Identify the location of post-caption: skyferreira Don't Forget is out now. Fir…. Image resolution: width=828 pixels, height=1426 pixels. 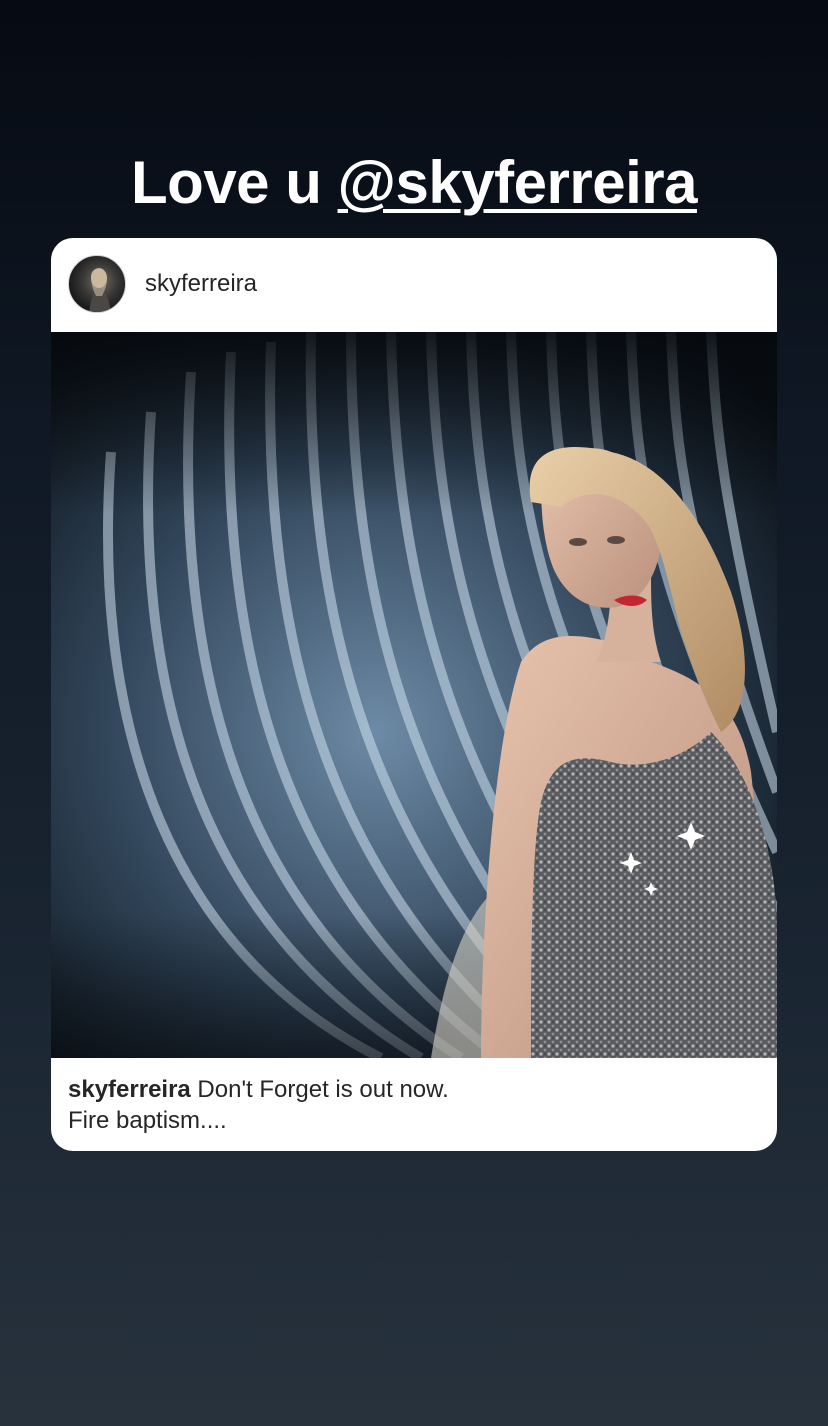
(413, 1105).